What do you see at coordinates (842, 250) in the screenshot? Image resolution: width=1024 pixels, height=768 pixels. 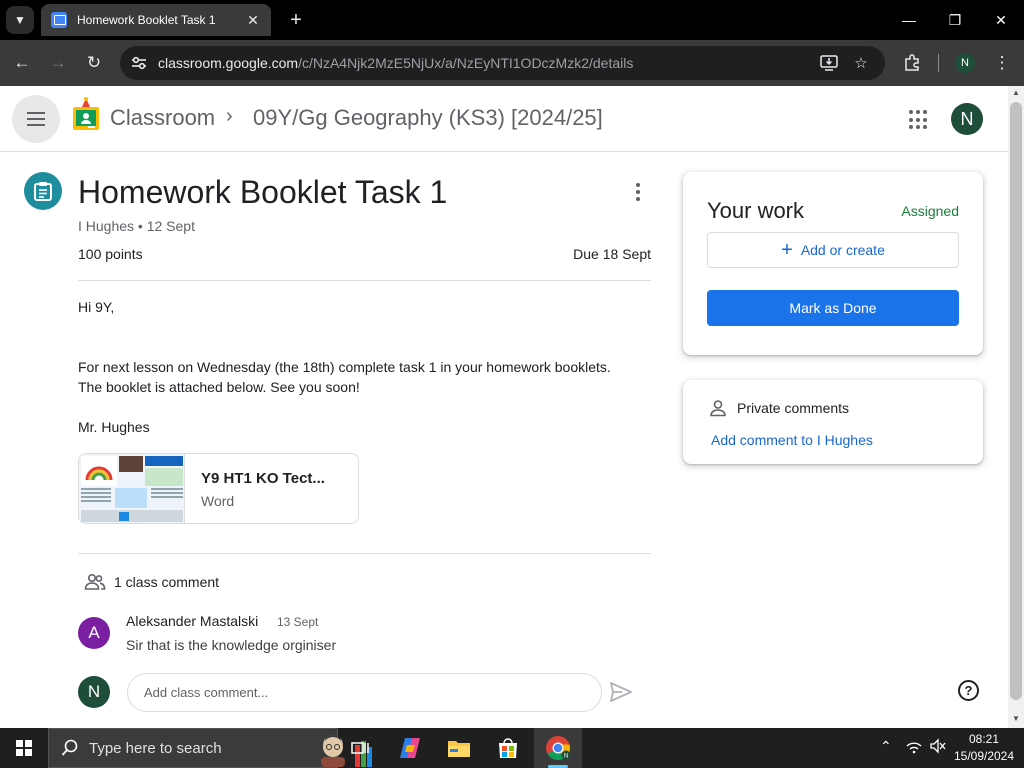 I see `add-or-create-label: Add or create` at bounding box center [842, 250].